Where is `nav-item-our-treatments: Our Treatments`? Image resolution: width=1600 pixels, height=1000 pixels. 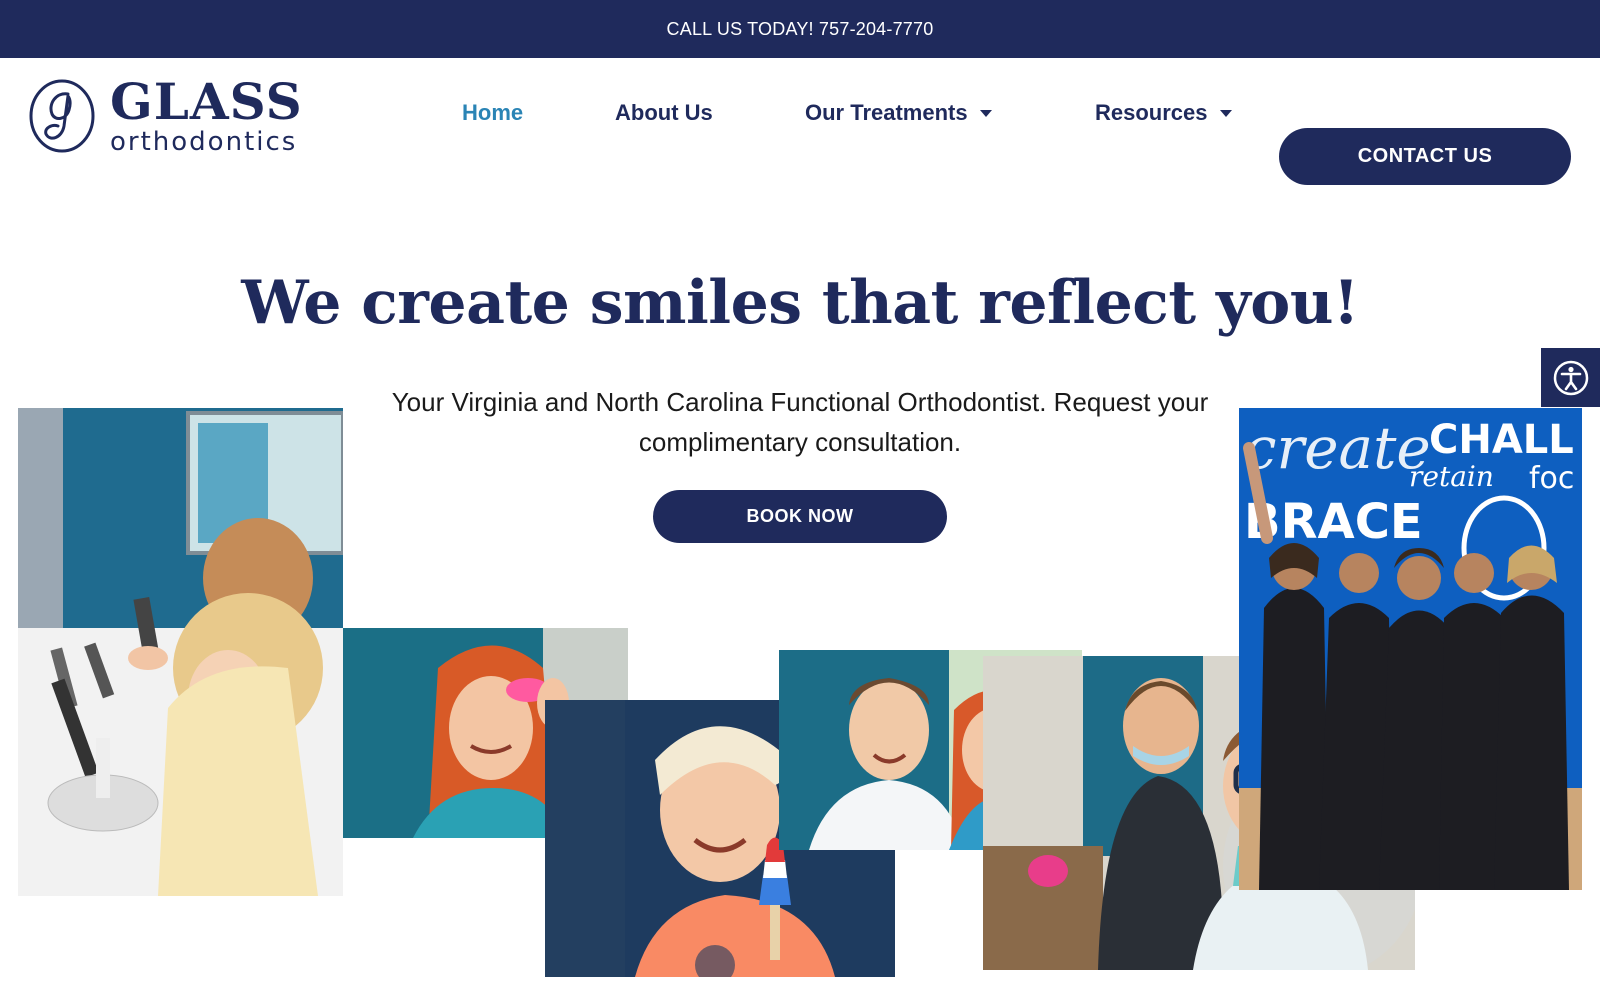 nav-item-our-treatments: Our Treatments is located at coordinates (898, 113).